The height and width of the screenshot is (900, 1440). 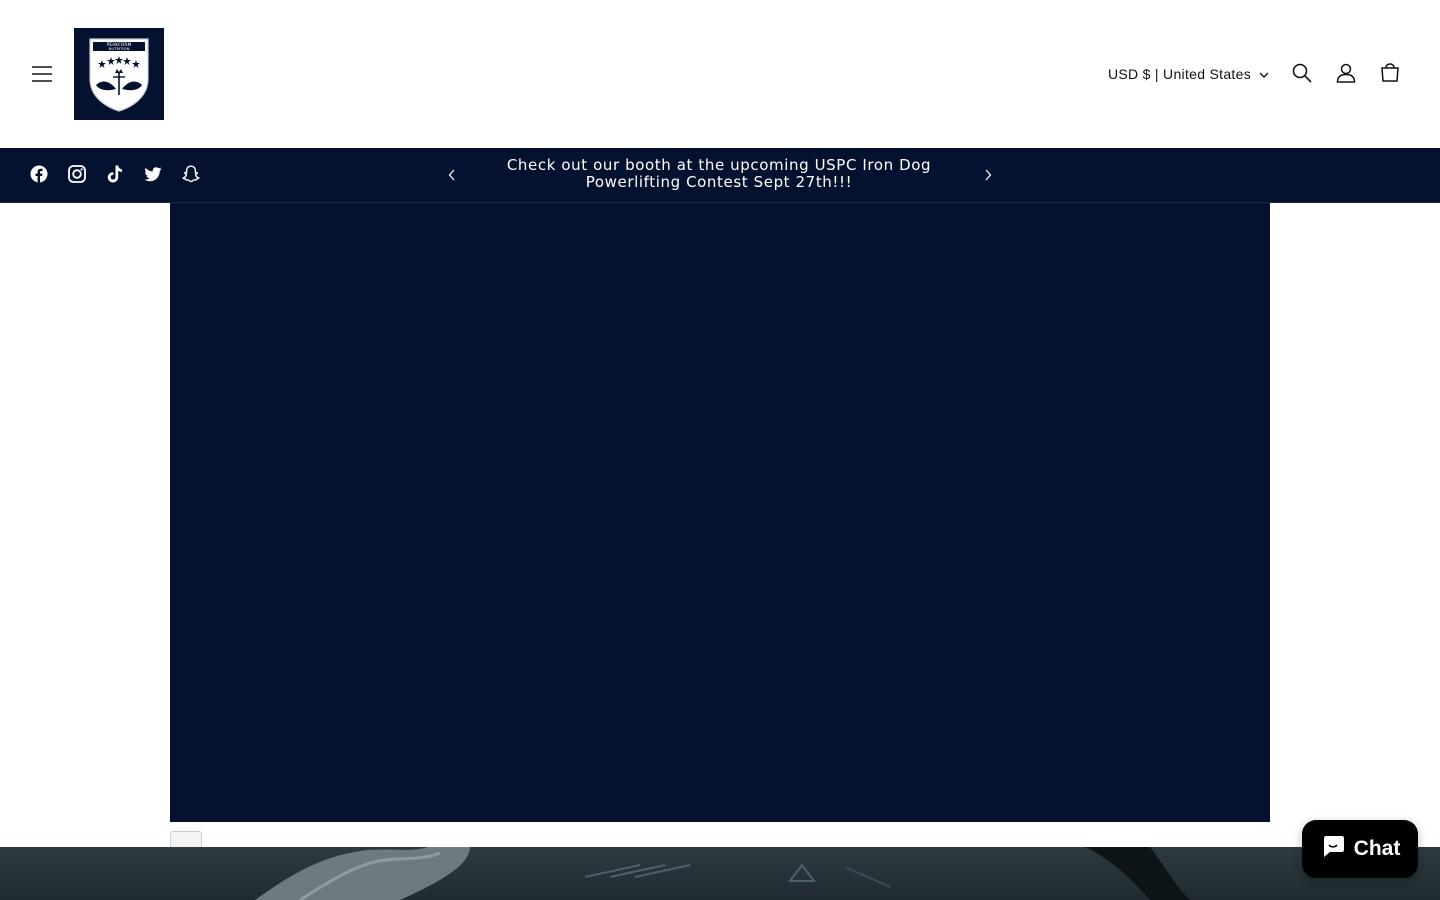 What do you see at coordinates (115, 174) in the screenshot?
I see `tiktok-icon` at bounding box center [115, 174].